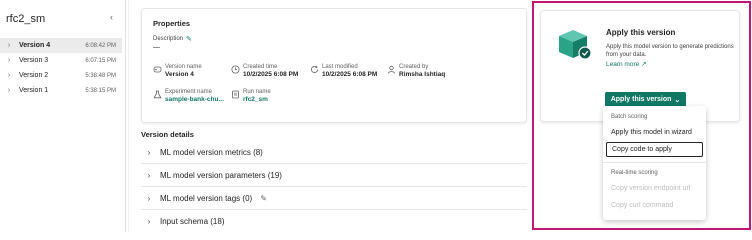 This screenshot has height=240, width=752. Describe the element at coordinates (271, 74) in the screenshot. I see `created-time-value: 10/2/2025 6:08 PM` at that location.